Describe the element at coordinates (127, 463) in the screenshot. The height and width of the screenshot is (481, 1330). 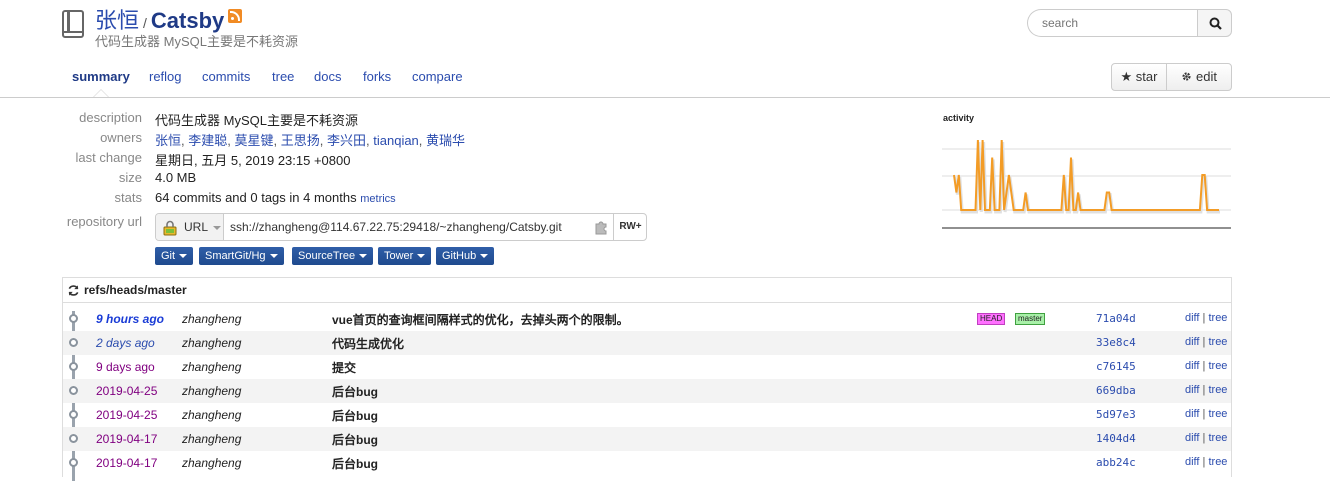
I see `commit-date: 2019-04-17` at that location.